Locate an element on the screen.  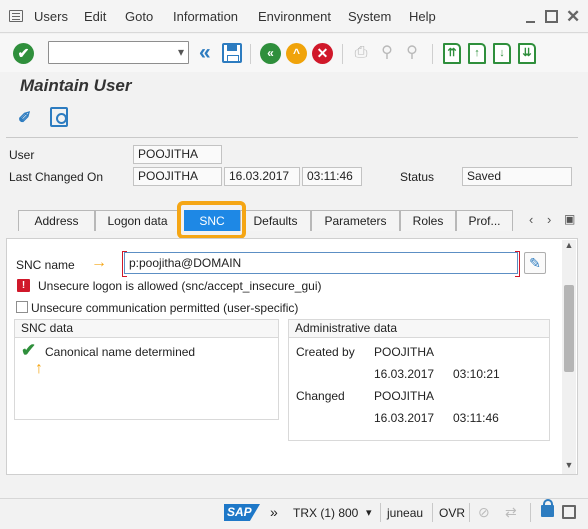
menu-edit: Edit is located at coordinates (95, 16).